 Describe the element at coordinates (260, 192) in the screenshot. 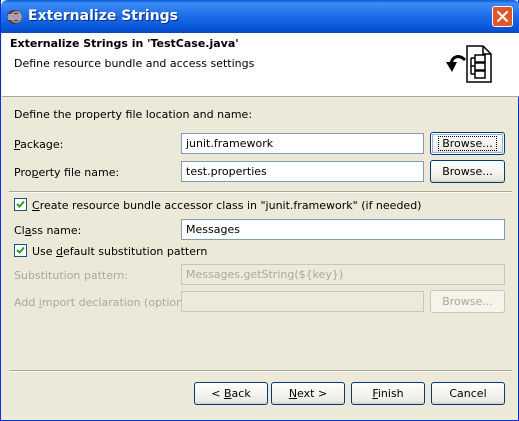

I see `separator` at that location.